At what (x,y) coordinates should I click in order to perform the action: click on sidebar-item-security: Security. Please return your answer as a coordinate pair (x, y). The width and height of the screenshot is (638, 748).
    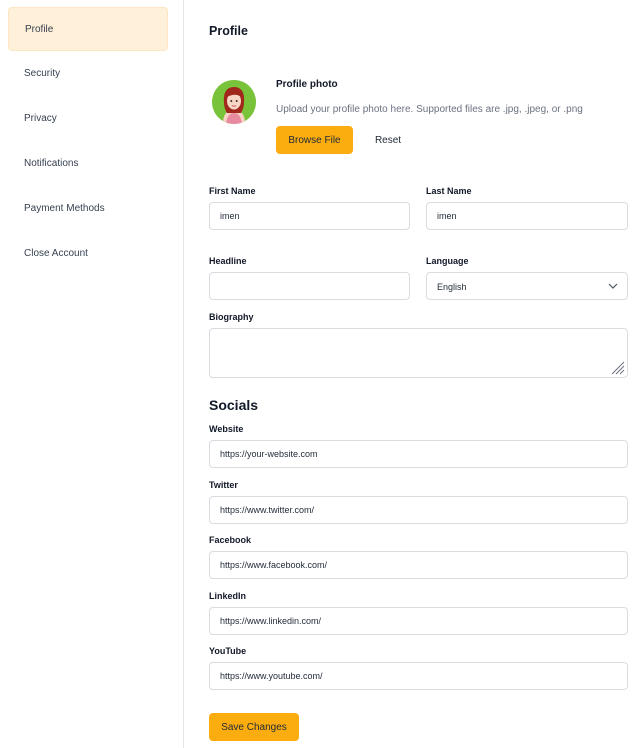
    Looking at the image, I should click on (88, 74).